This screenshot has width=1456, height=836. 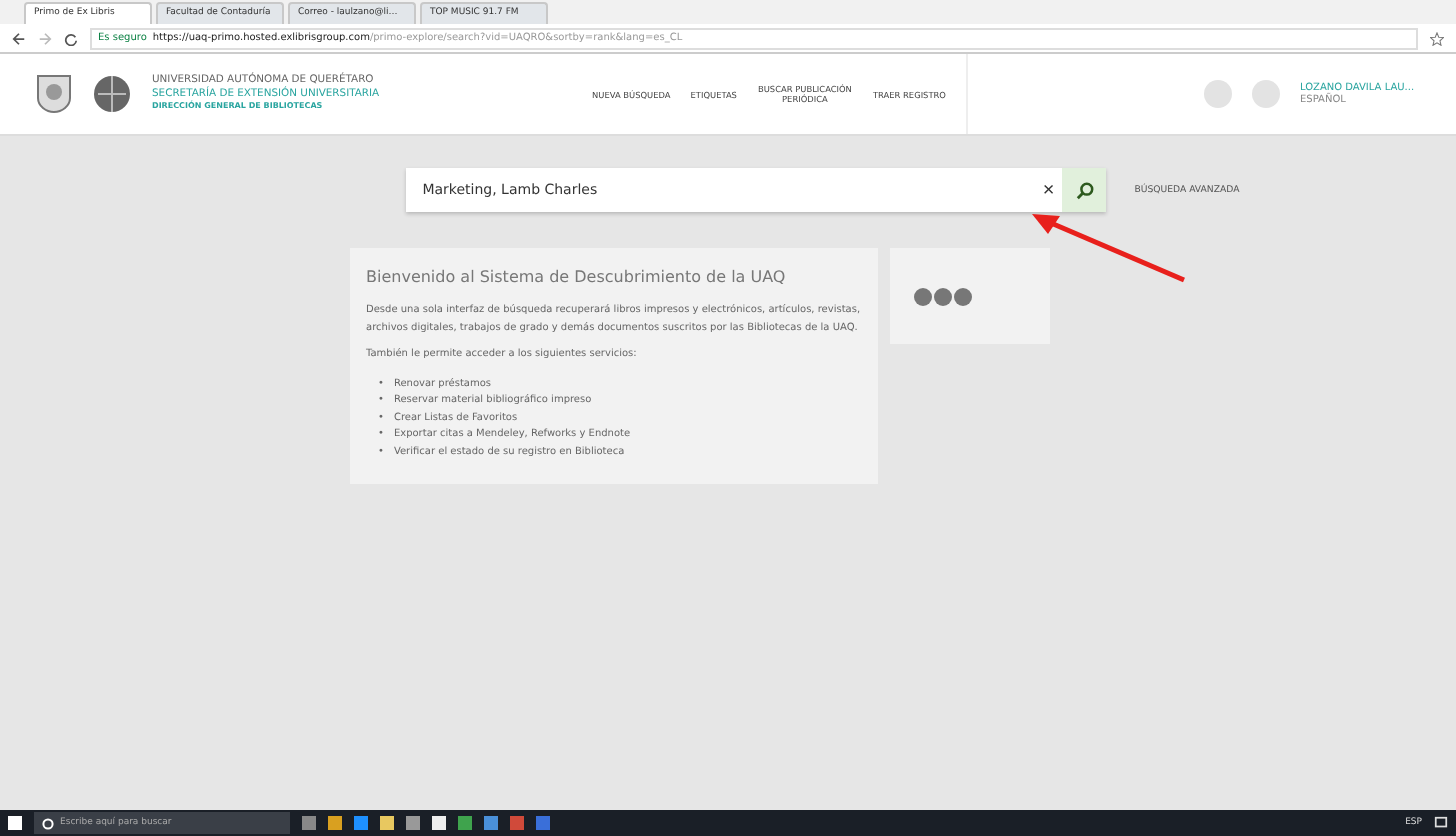 I want to click on globe-logo-icon, so click(x=112, y=94).